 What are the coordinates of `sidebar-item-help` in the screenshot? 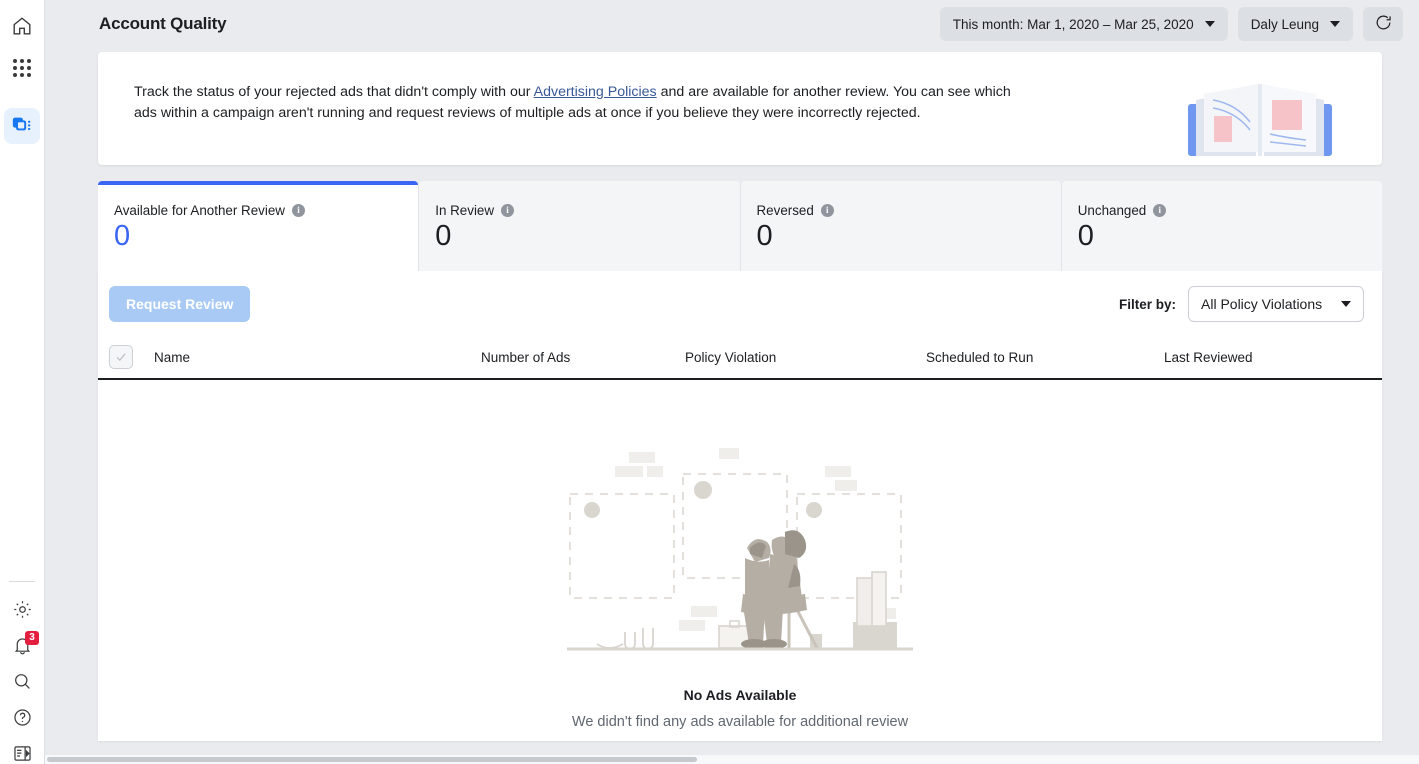 It's located at (22, 720).